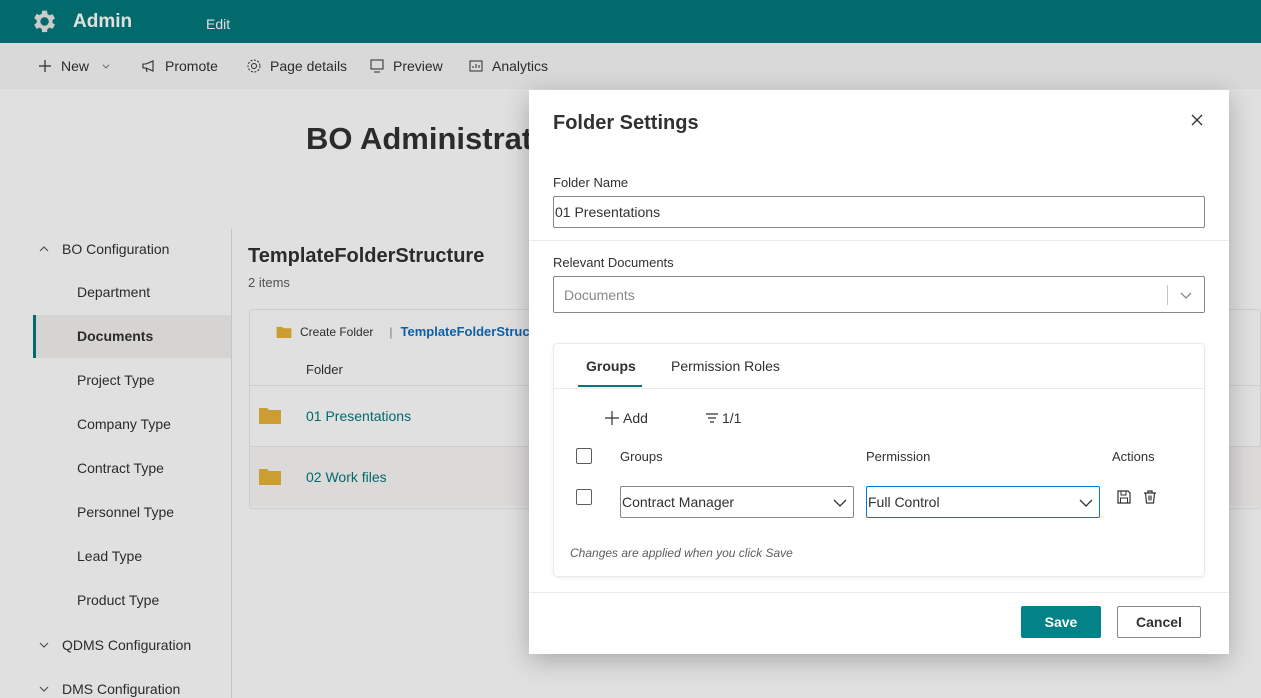  I want to click on column-header-permission: Permission, so click(898, 456).